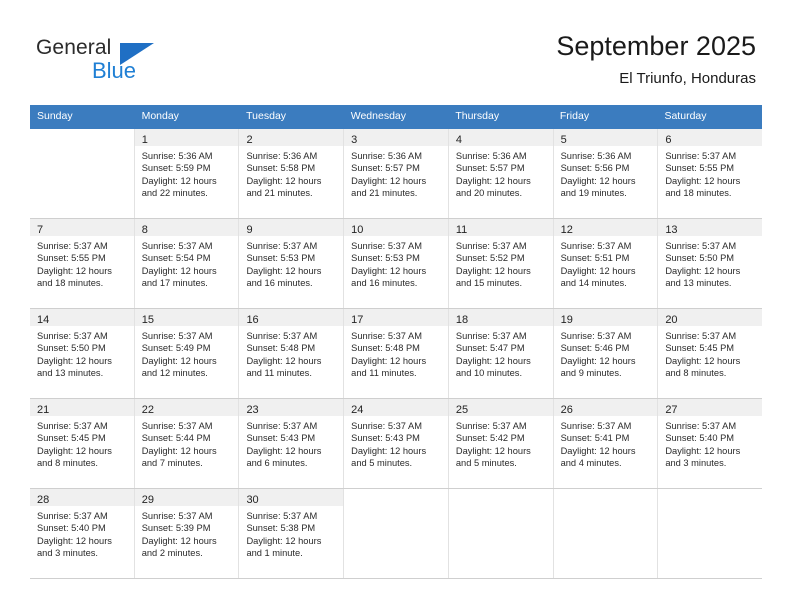  What do you see at coordinates (147, 320) in the screenshot?
I see `day-number: 15` at bounding box center [147, 320].